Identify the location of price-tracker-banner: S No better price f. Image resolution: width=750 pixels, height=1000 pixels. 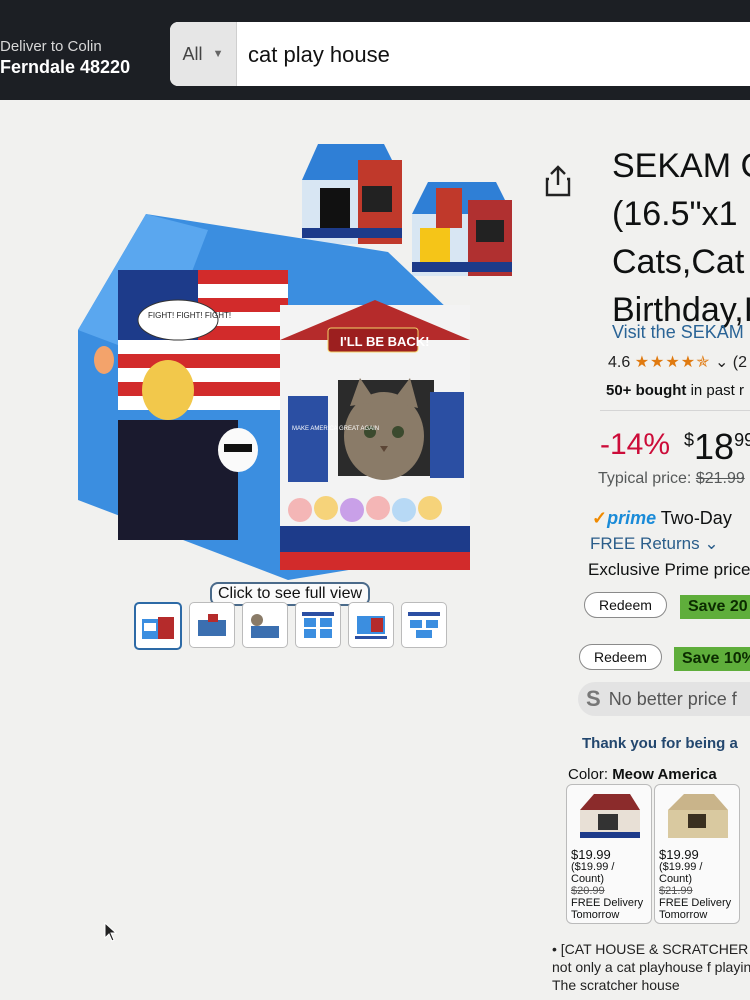
(664, 699).